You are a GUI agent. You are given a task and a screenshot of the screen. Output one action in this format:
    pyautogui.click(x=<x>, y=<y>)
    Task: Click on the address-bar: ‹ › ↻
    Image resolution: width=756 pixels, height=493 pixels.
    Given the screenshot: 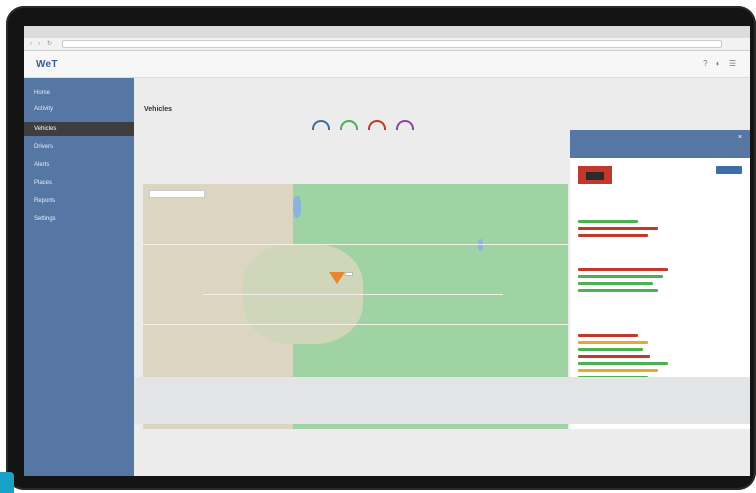 What is the action you would take?
    pyautogui.click(x=387, y=44)
    